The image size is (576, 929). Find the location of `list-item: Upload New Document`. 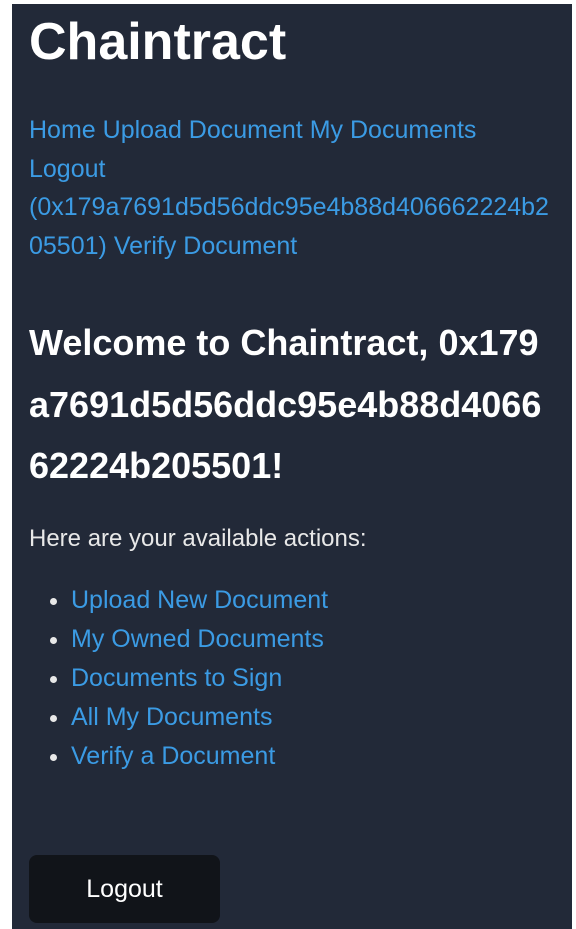

list-item: Upload New Document is located at coordinates (302, 600).